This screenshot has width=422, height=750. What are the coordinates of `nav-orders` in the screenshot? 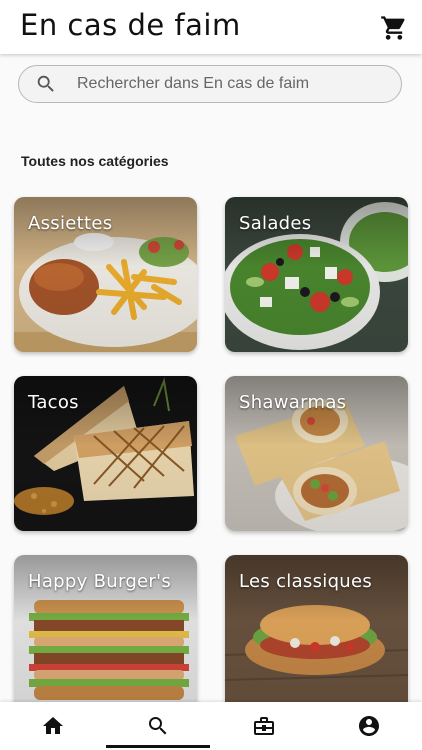 It's located at (264, 726).